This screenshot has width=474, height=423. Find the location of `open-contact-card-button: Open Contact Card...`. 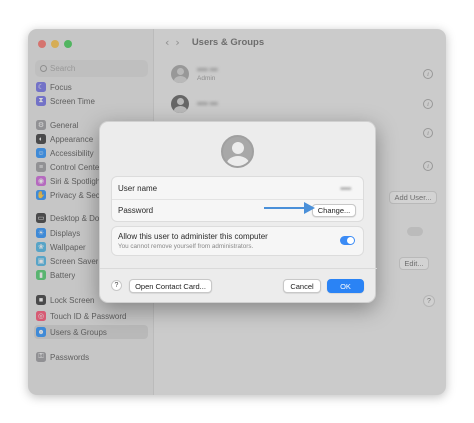

open-contact-card-button: Open Contact Card... is located at coordinates (170, 286).